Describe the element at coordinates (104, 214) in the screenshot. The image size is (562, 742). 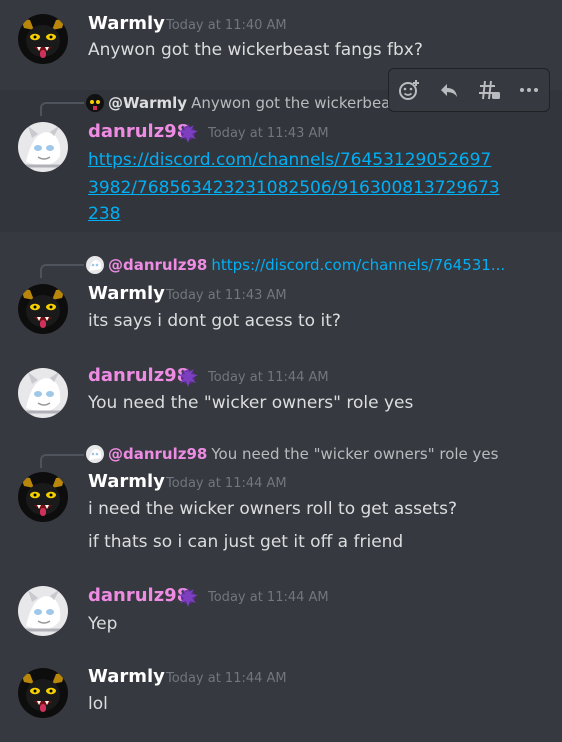
I see `message-link-line-3: 238` at that location.